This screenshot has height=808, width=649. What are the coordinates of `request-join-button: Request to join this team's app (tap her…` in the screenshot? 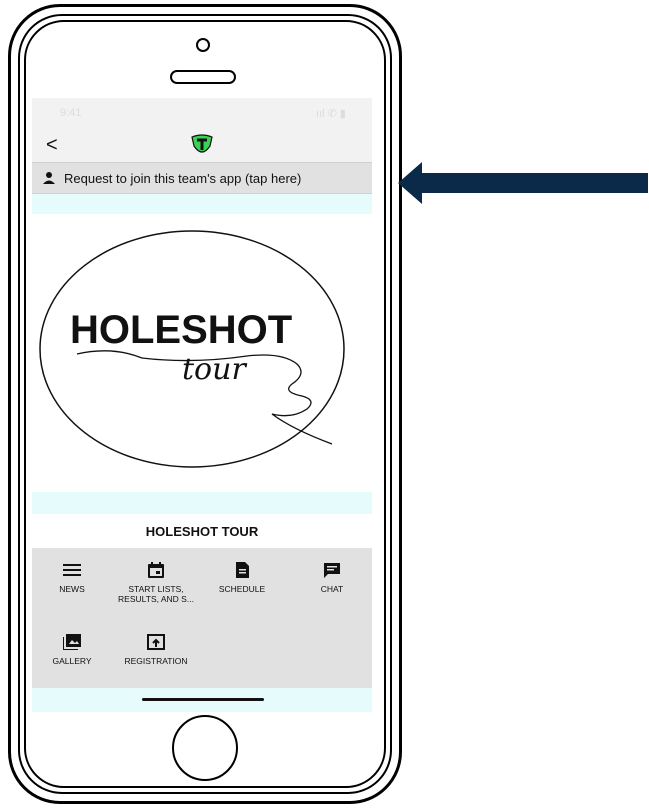 It's located at (202, 178).